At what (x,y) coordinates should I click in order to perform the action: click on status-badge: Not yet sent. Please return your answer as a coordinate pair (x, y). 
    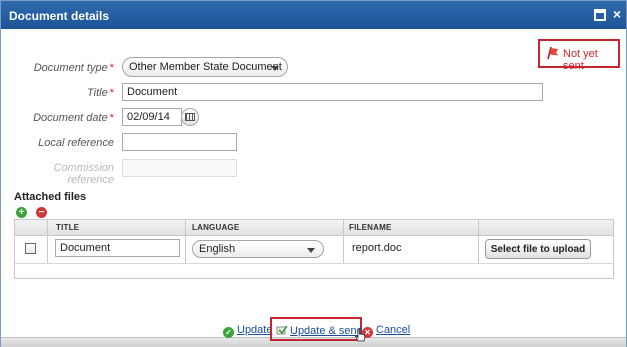
    Looking at the image, I should click on (579, 55).